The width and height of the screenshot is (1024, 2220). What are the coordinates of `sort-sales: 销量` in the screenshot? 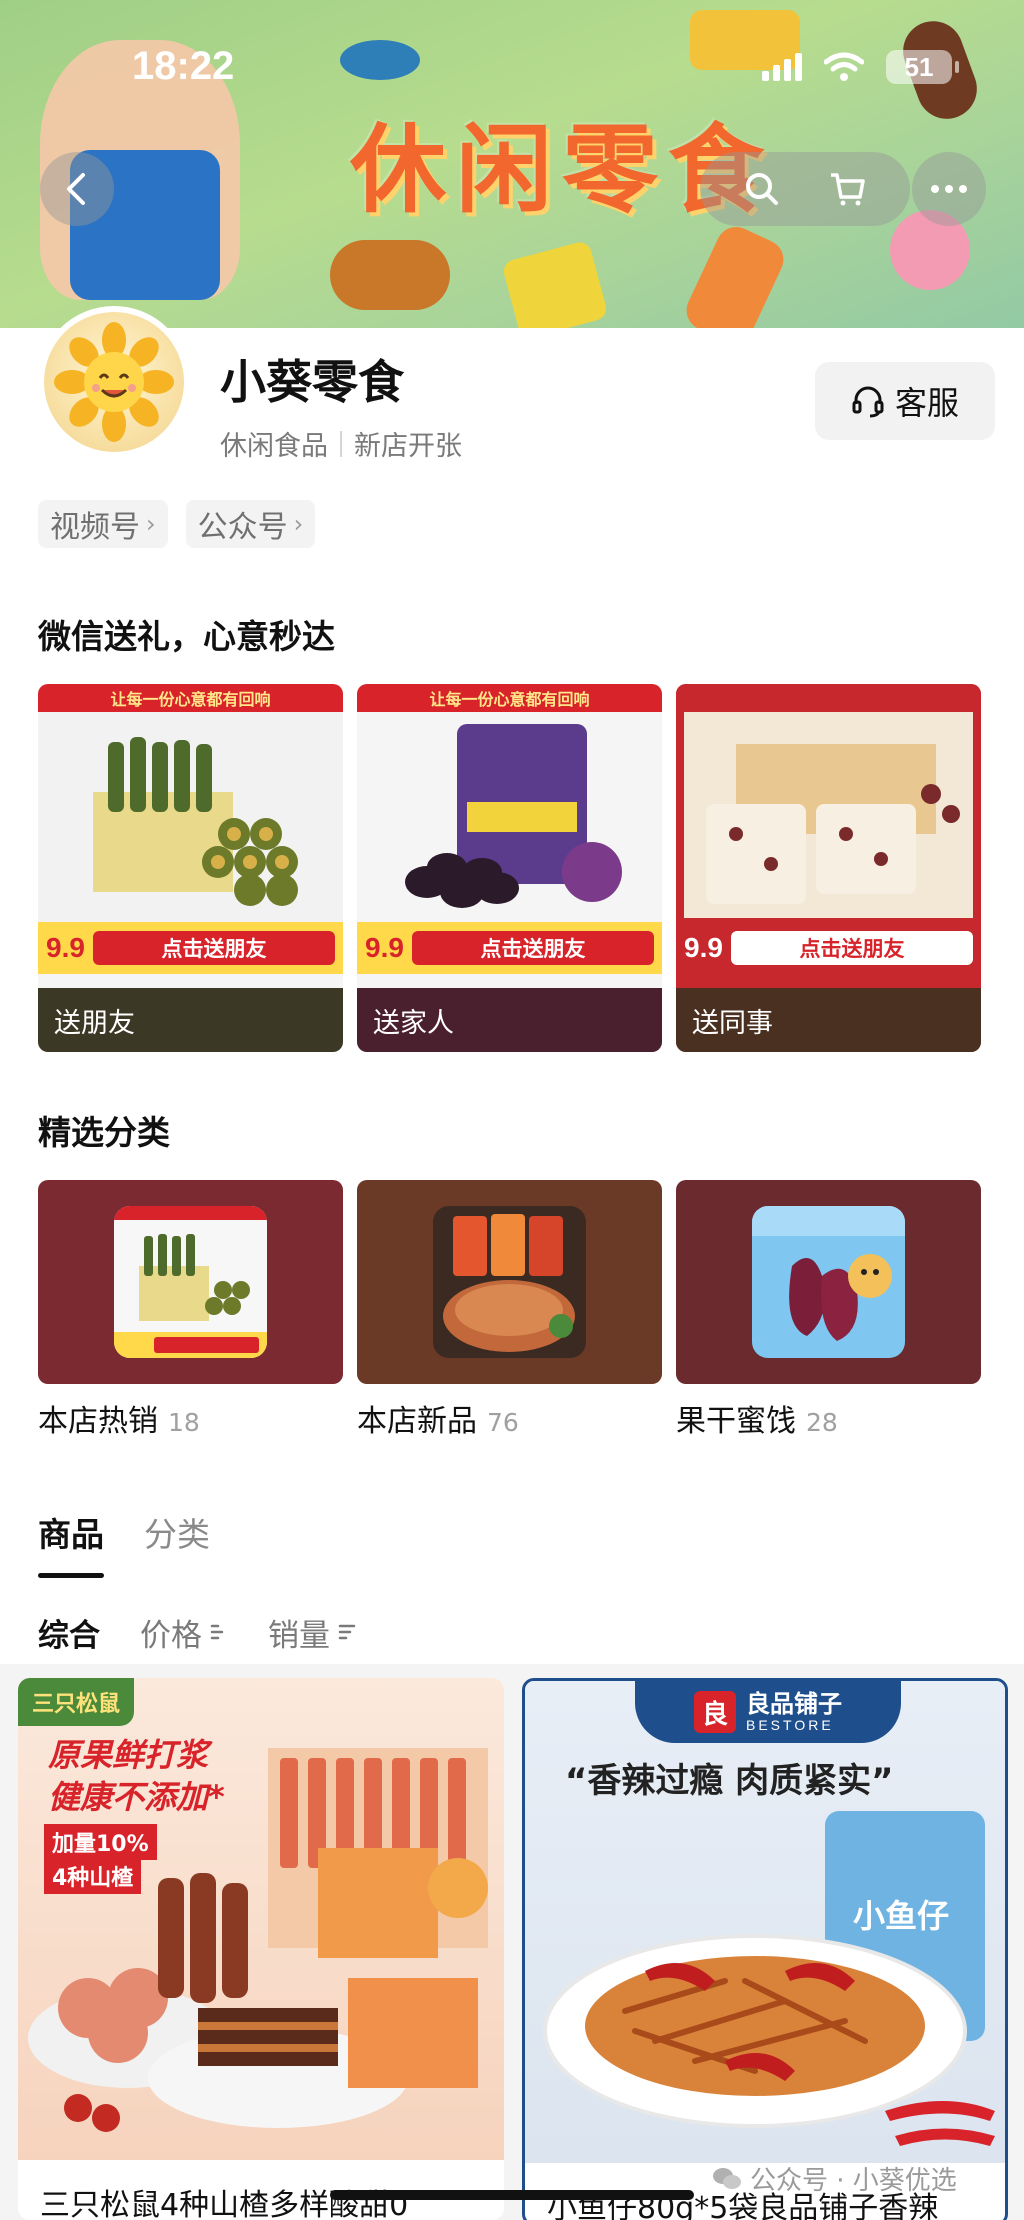 It's located at (312, 1632).